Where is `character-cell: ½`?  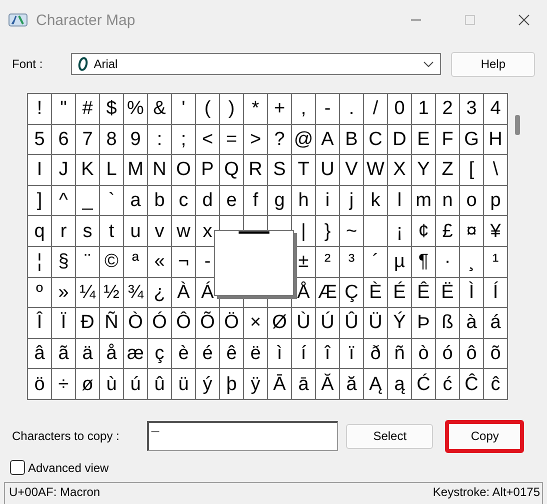 character-cell: ½ is located at coordinates (112, 293).